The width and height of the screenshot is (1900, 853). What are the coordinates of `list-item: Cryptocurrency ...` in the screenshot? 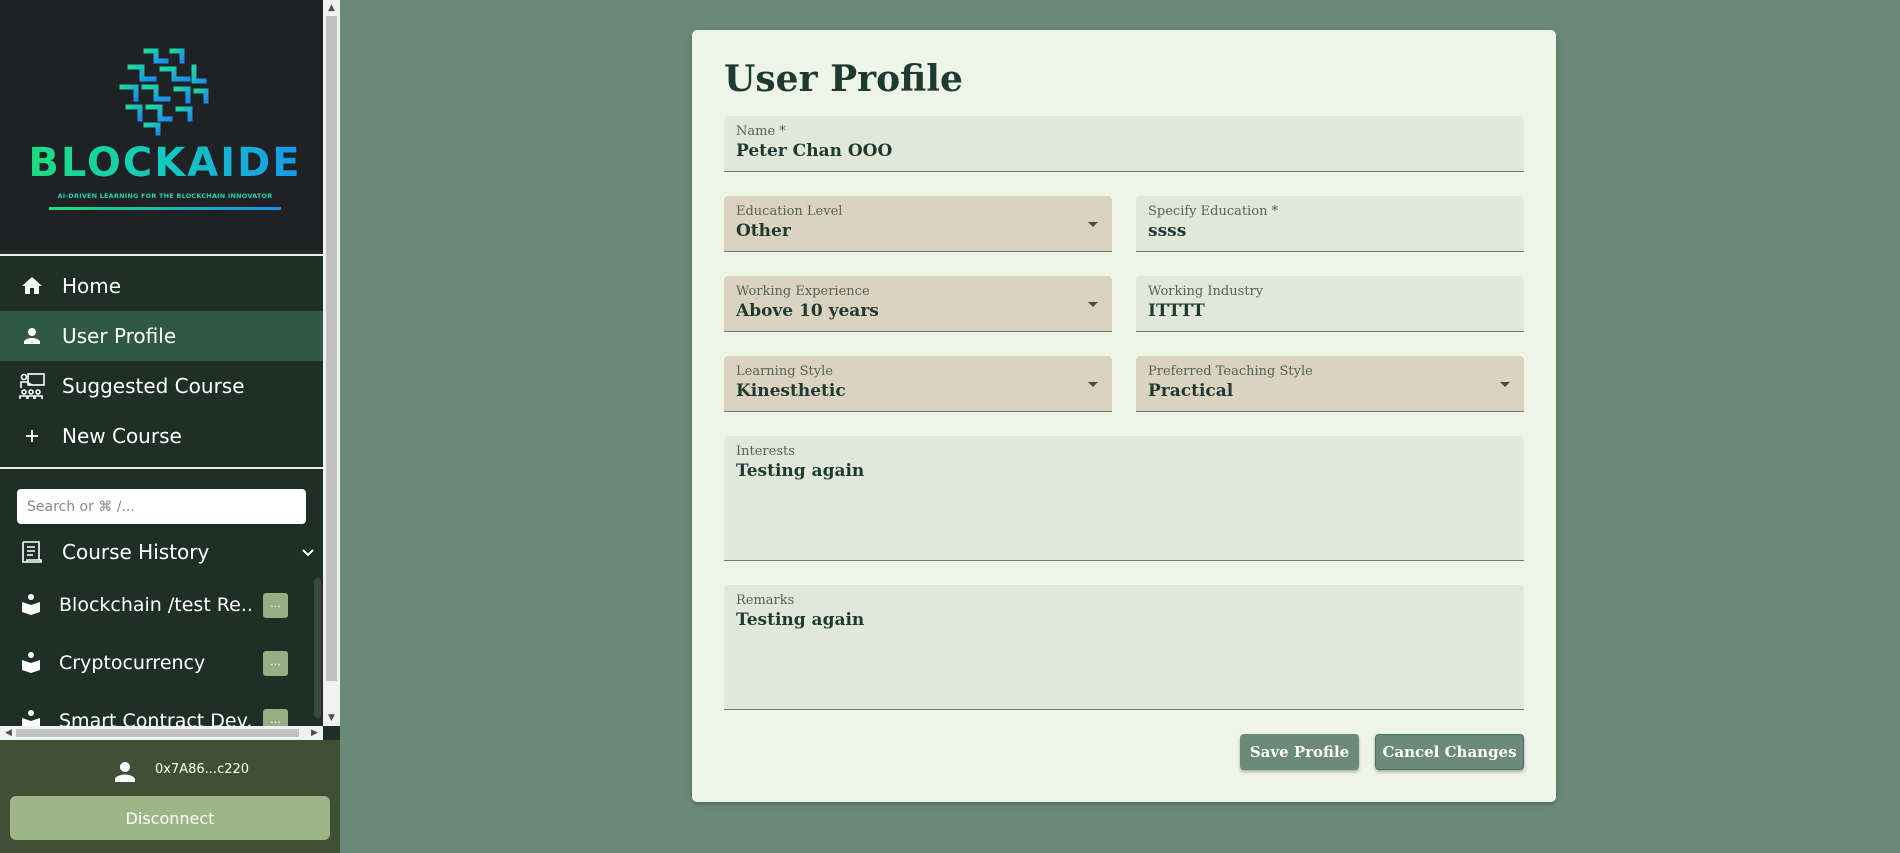 It's located at (161, 663).